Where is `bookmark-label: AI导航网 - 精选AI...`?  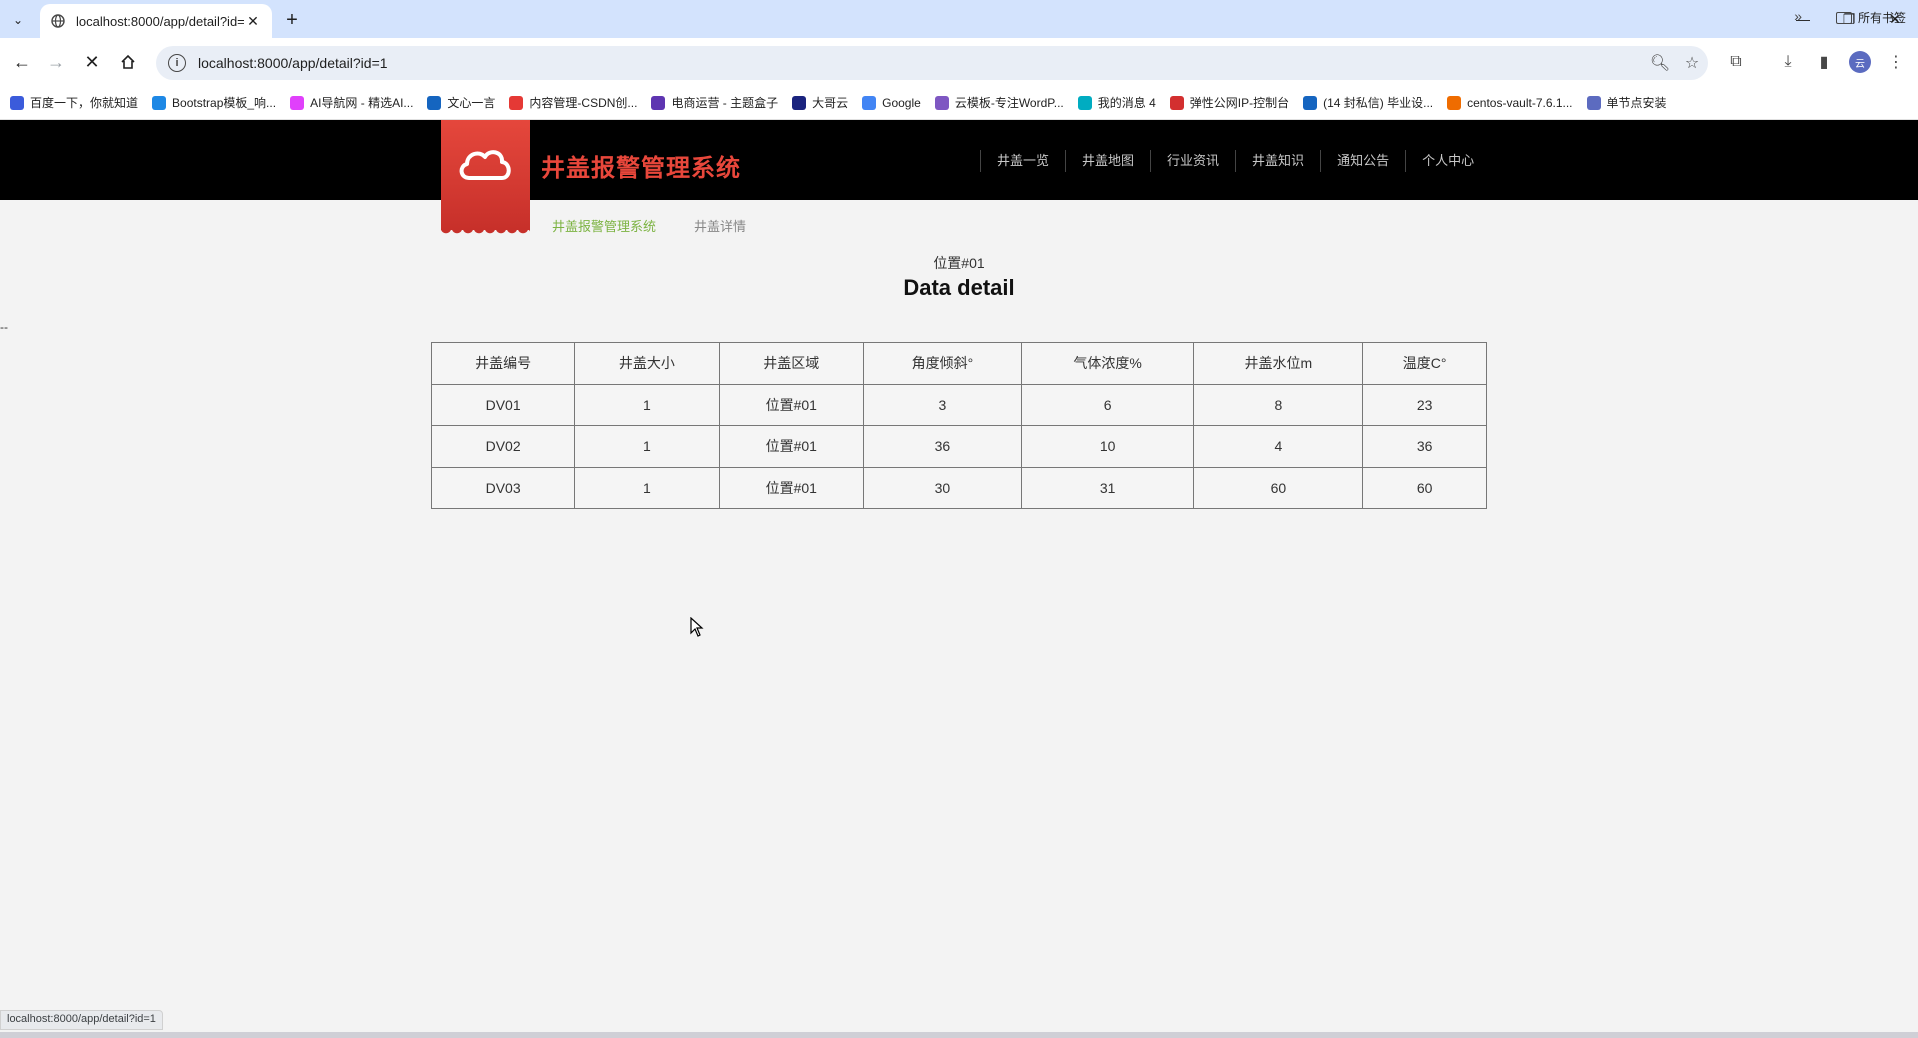 bookmark-label: AI导航网 - 精选AI... is located at coordinates (362, 103).